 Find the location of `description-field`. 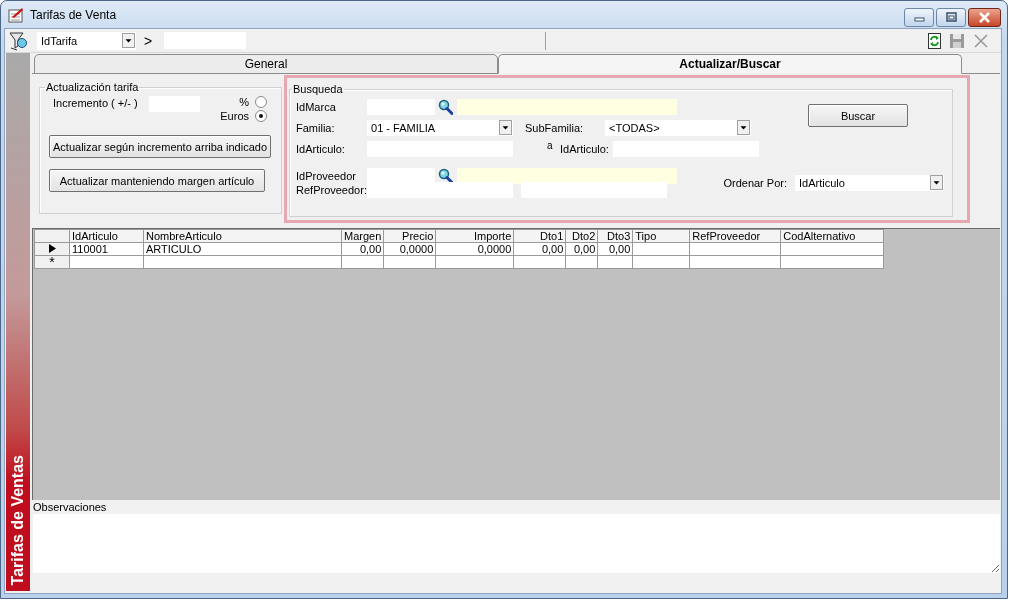

description-field is located at coordinates (567, 175).